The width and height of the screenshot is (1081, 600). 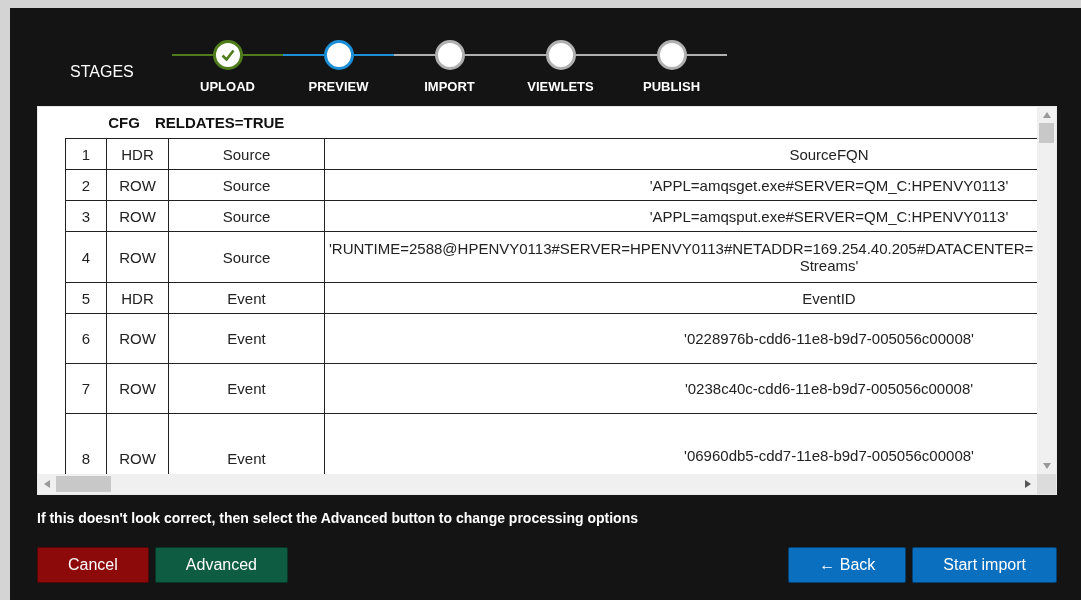 I want to click on stage-label: PREVIEW, so click(x=338, y=86).